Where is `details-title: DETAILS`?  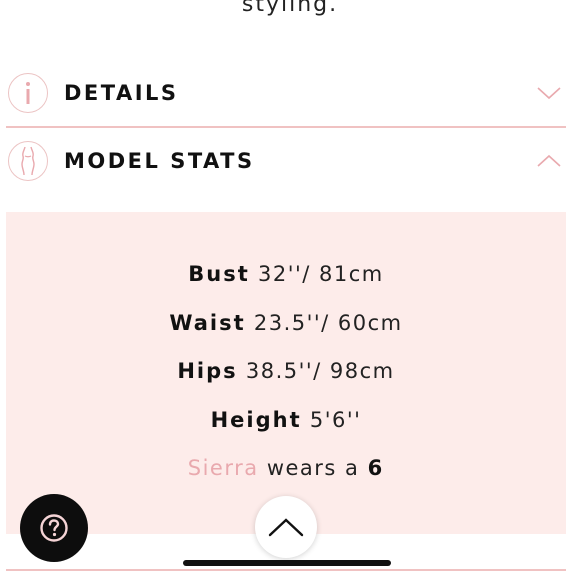
details-title: DETAILS is located at coordinates (121, 93).